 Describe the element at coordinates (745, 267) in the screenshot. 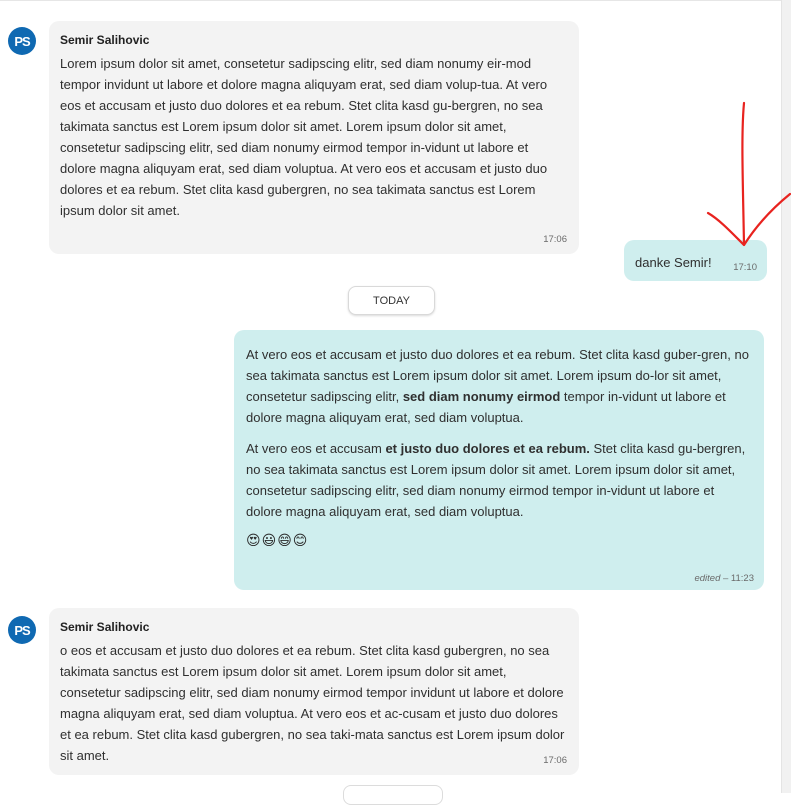

I see `message-time: 17:10` at that location.